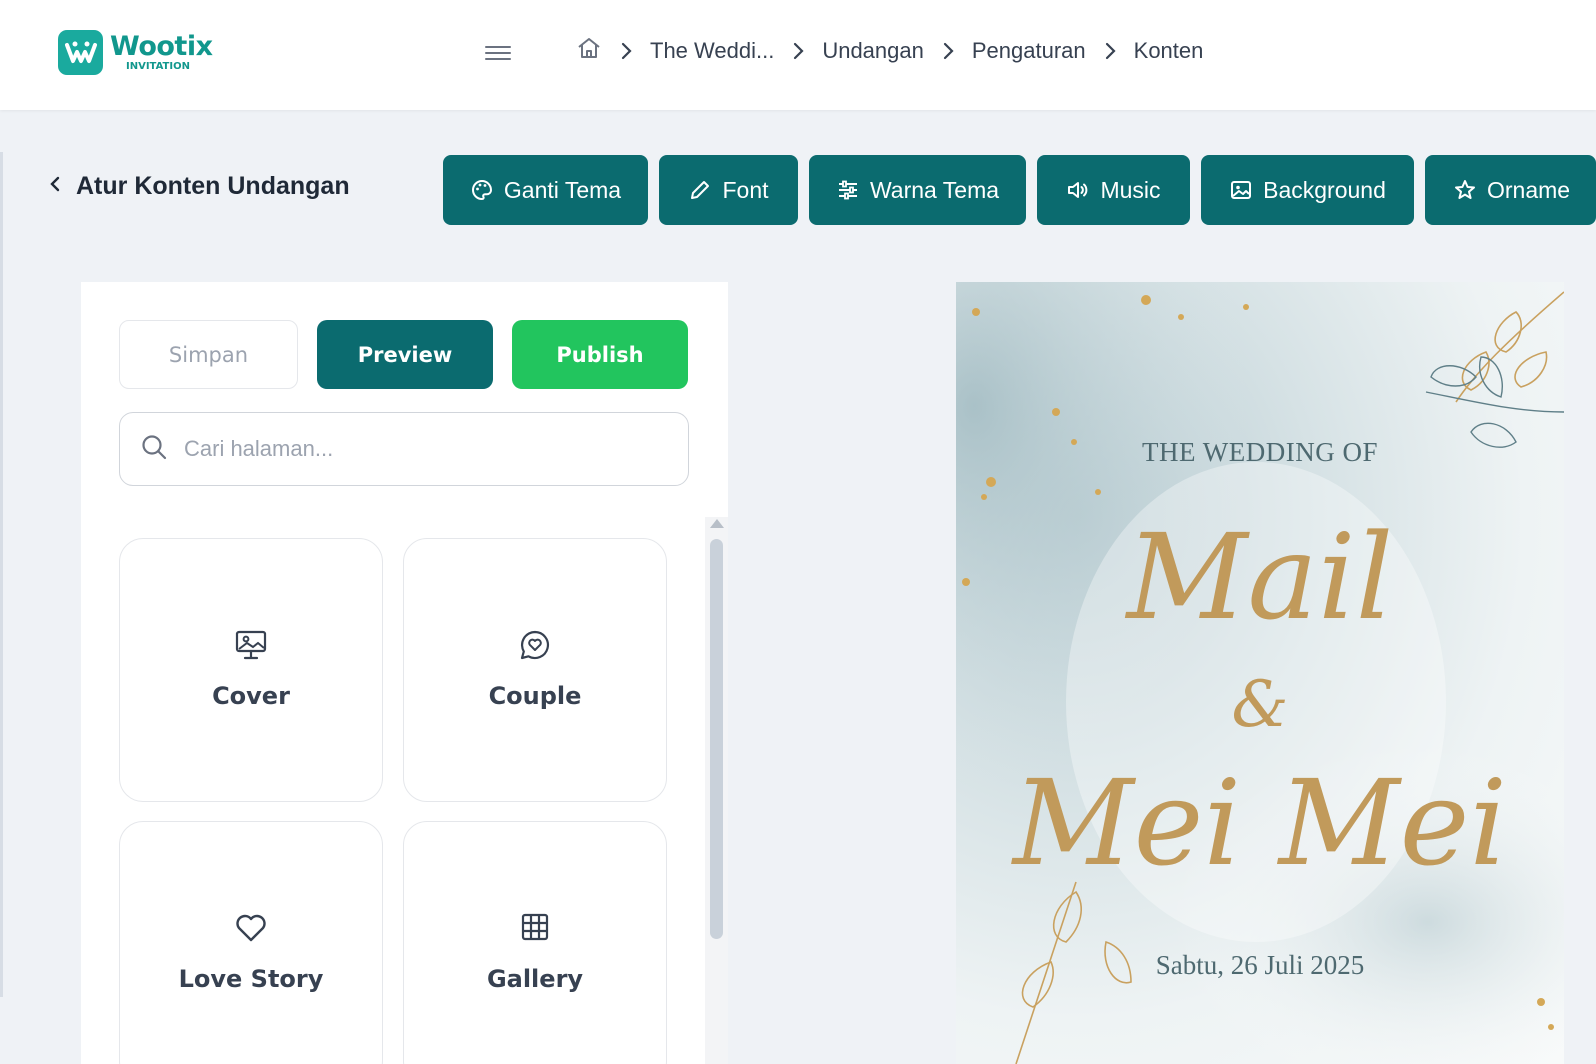  What do you see at coordinates (251, 670) in the screenshot?
I see `section-card-cover: Cover` at bounding box center [251, 670].